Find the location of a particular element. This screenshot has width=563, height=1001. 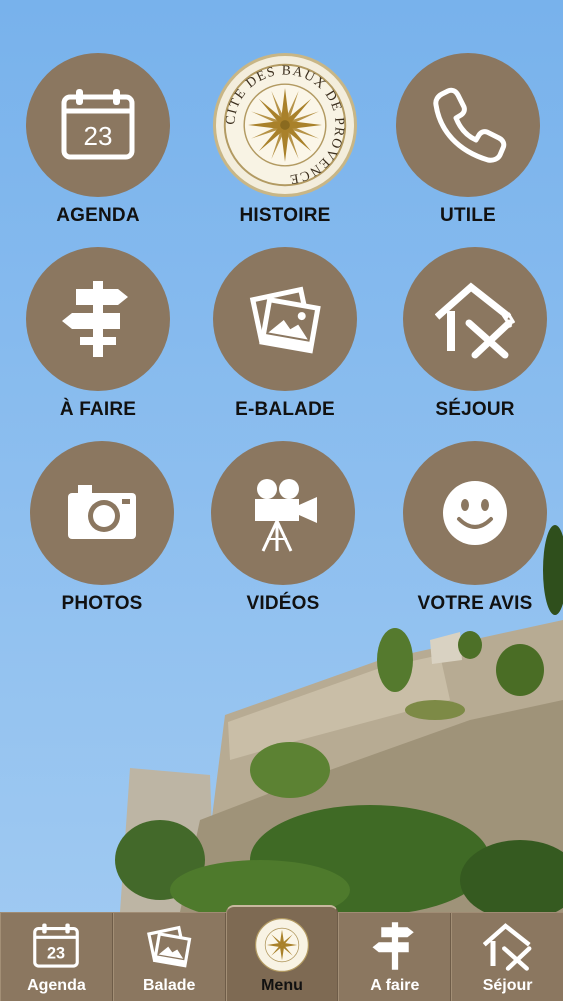

photos-tile: PHOTOS is located at coordinates (102, 528).